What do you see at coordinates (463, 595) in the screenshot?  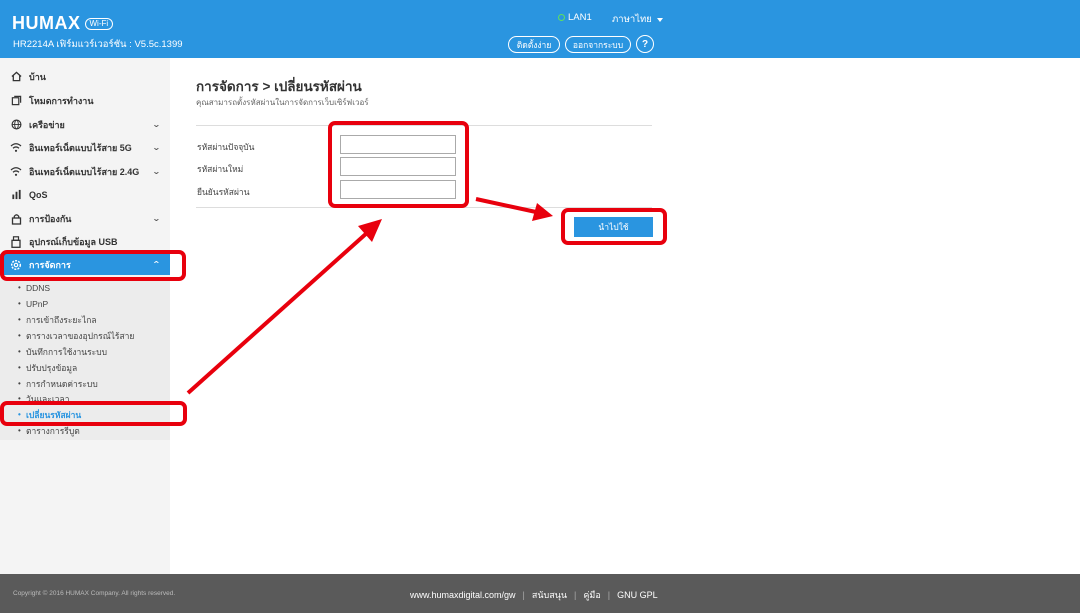 I see `footer-link-website: www.humaxdigital.com/gw` at bounding box center [463, 595].